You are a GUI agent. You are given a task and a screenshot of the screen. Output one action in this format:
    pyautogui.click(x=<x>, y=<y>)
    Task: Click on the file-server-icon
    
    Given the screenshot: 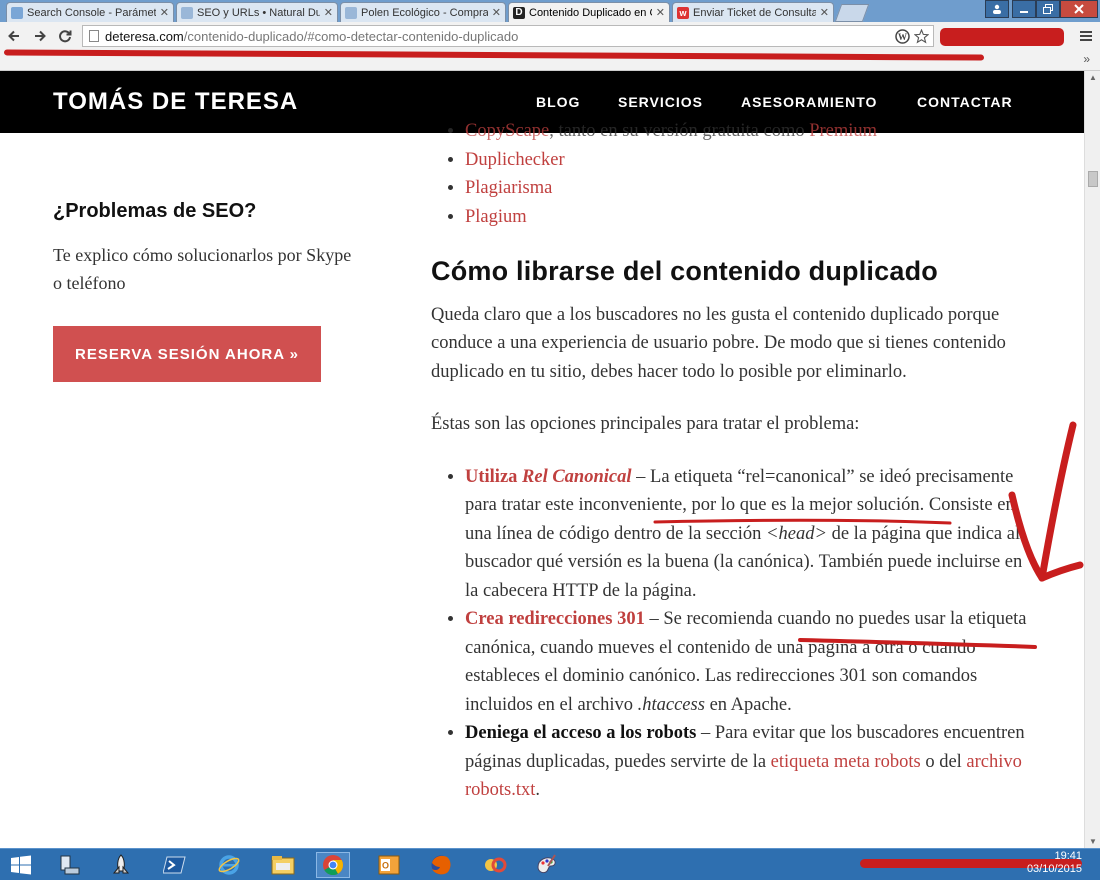 What is the action you would take?
    pyautogui.click(x=69, y=865)
    